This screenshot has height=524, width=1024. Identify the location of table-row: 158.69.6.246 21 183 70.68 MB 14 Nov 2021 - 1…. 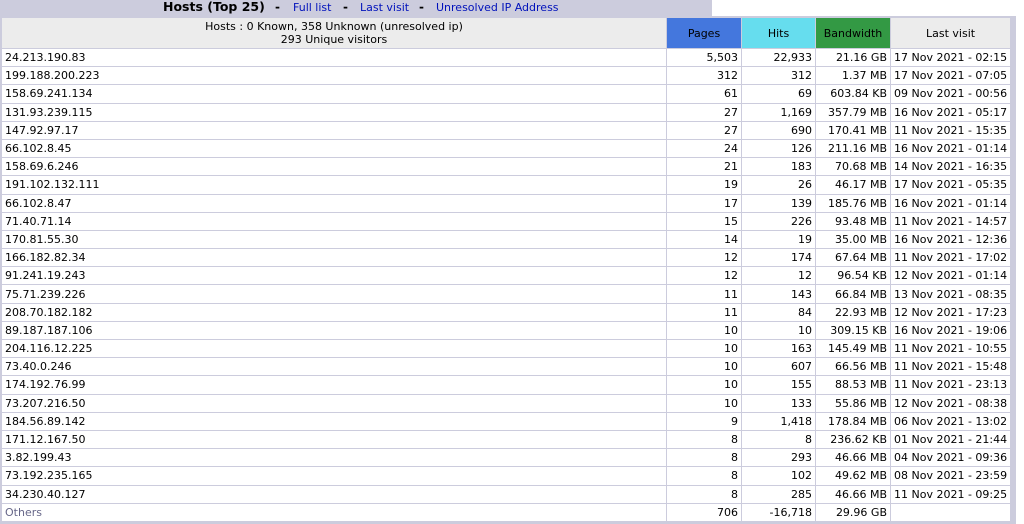
(506, 167).